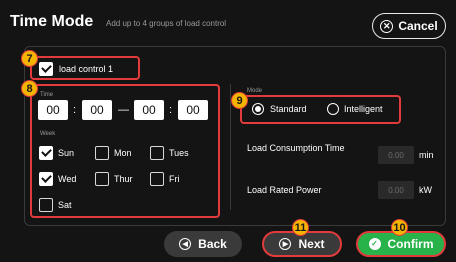 This screenshot has height=262, width=456. Describe the element at coordinates (255, 91) in the screenshot. I see `mode-label: Mode` at that location.